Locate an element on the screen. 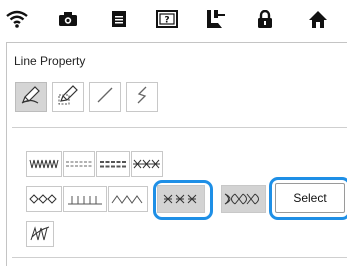 This screenshot has width=347, height=266. document-icon is located at coordinates (119, 19).